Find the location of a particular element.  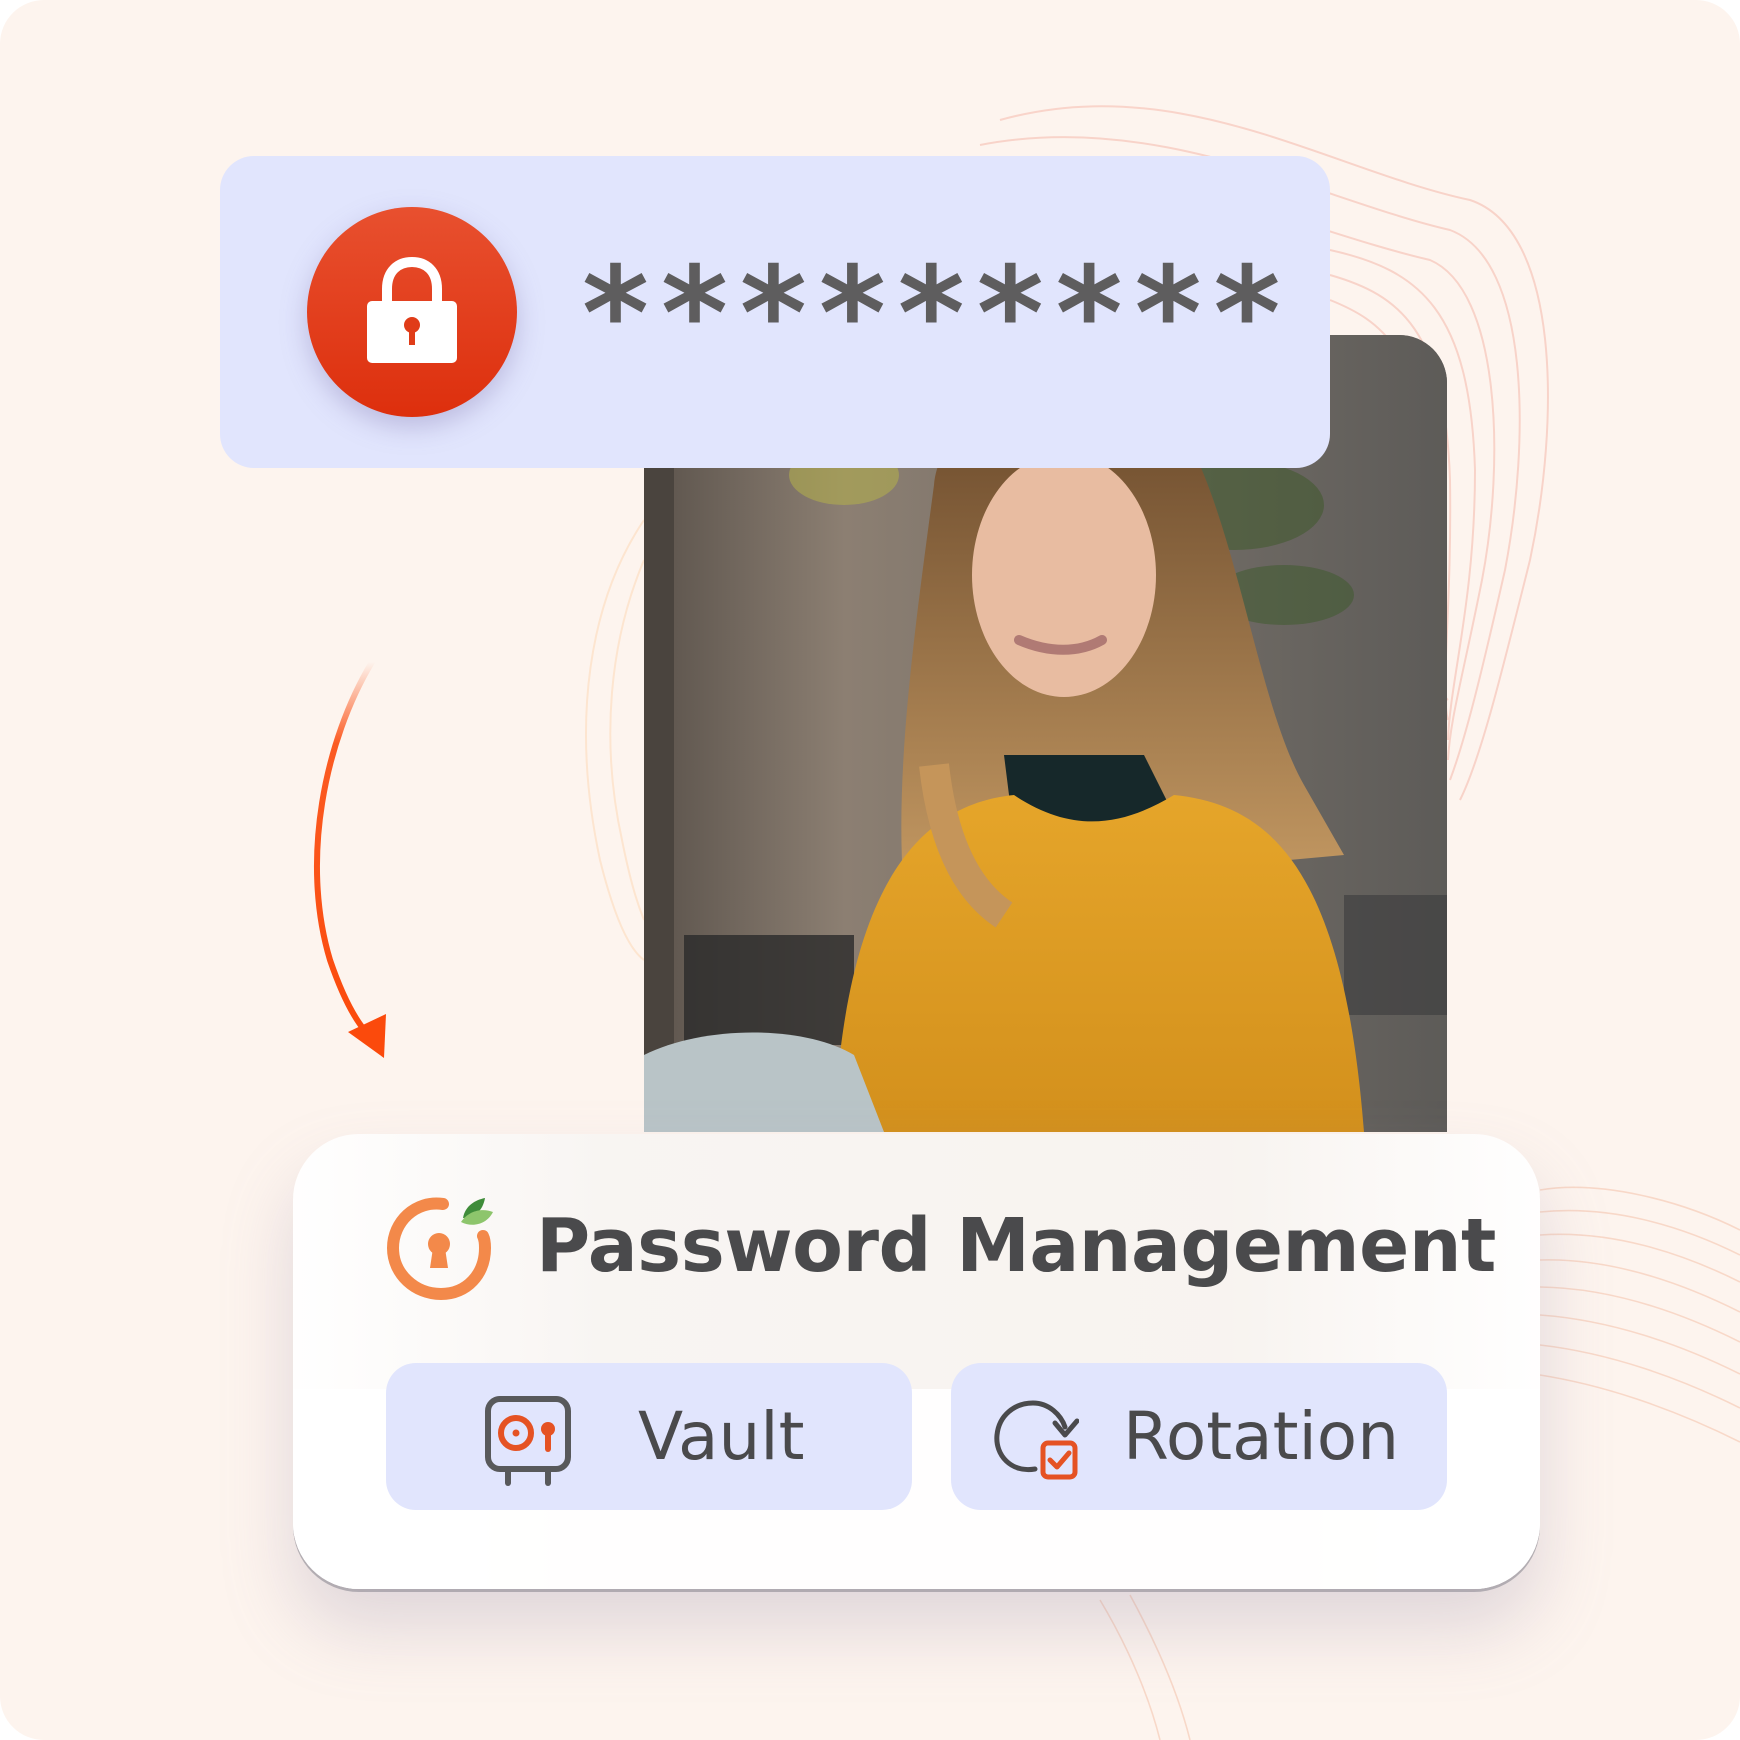

rotate-check-icon is located at coordinates (1036, 1440).